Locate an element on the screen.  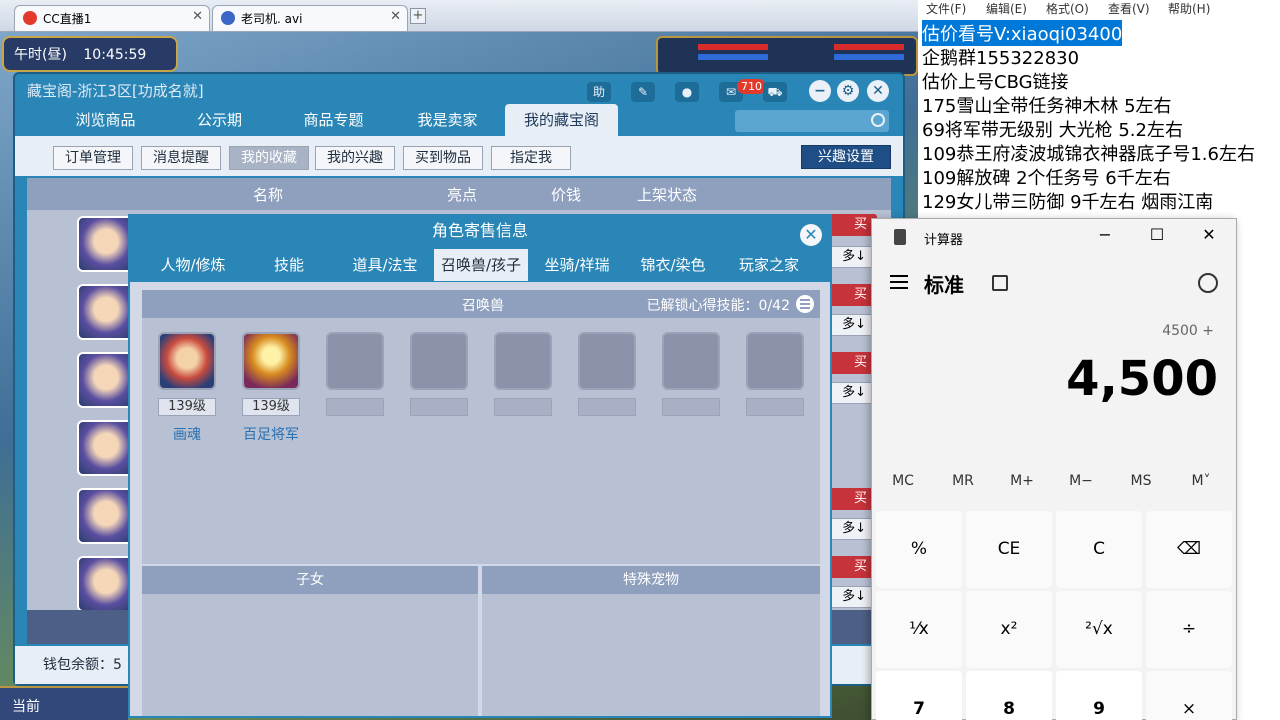
history-icon is located at coordinates (1208, 283).